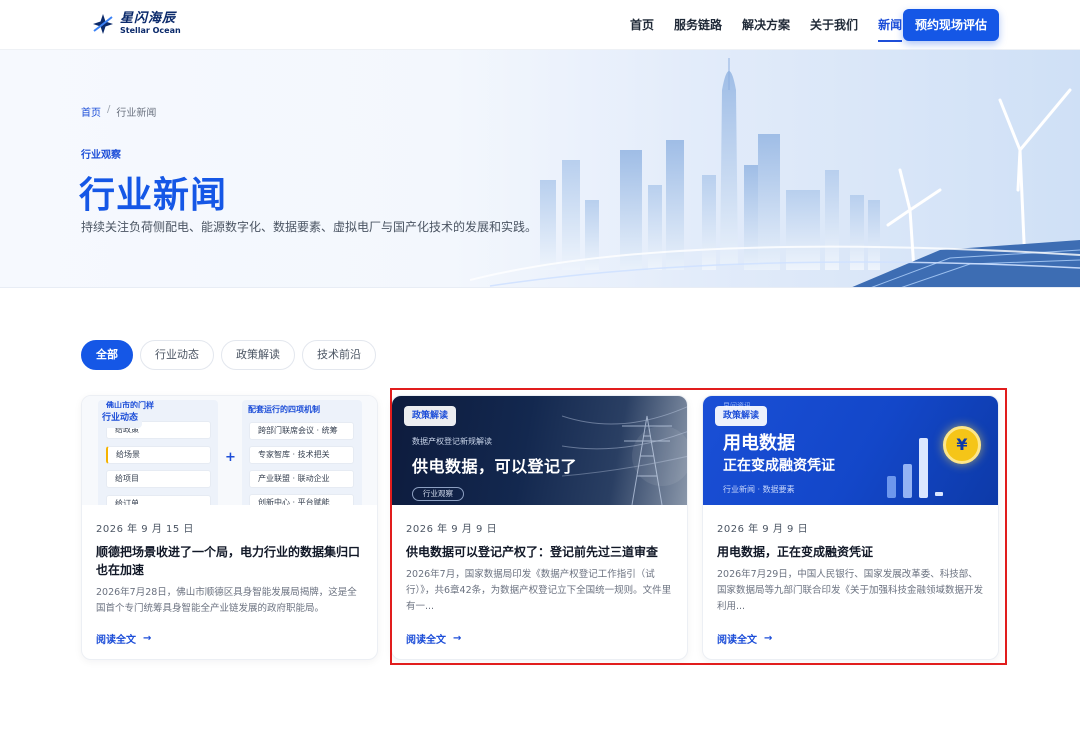 This screenshot has width=1080, height=750. I want to click on card-title: 用电数据，正在变成融资凭证, so click(851, 552).